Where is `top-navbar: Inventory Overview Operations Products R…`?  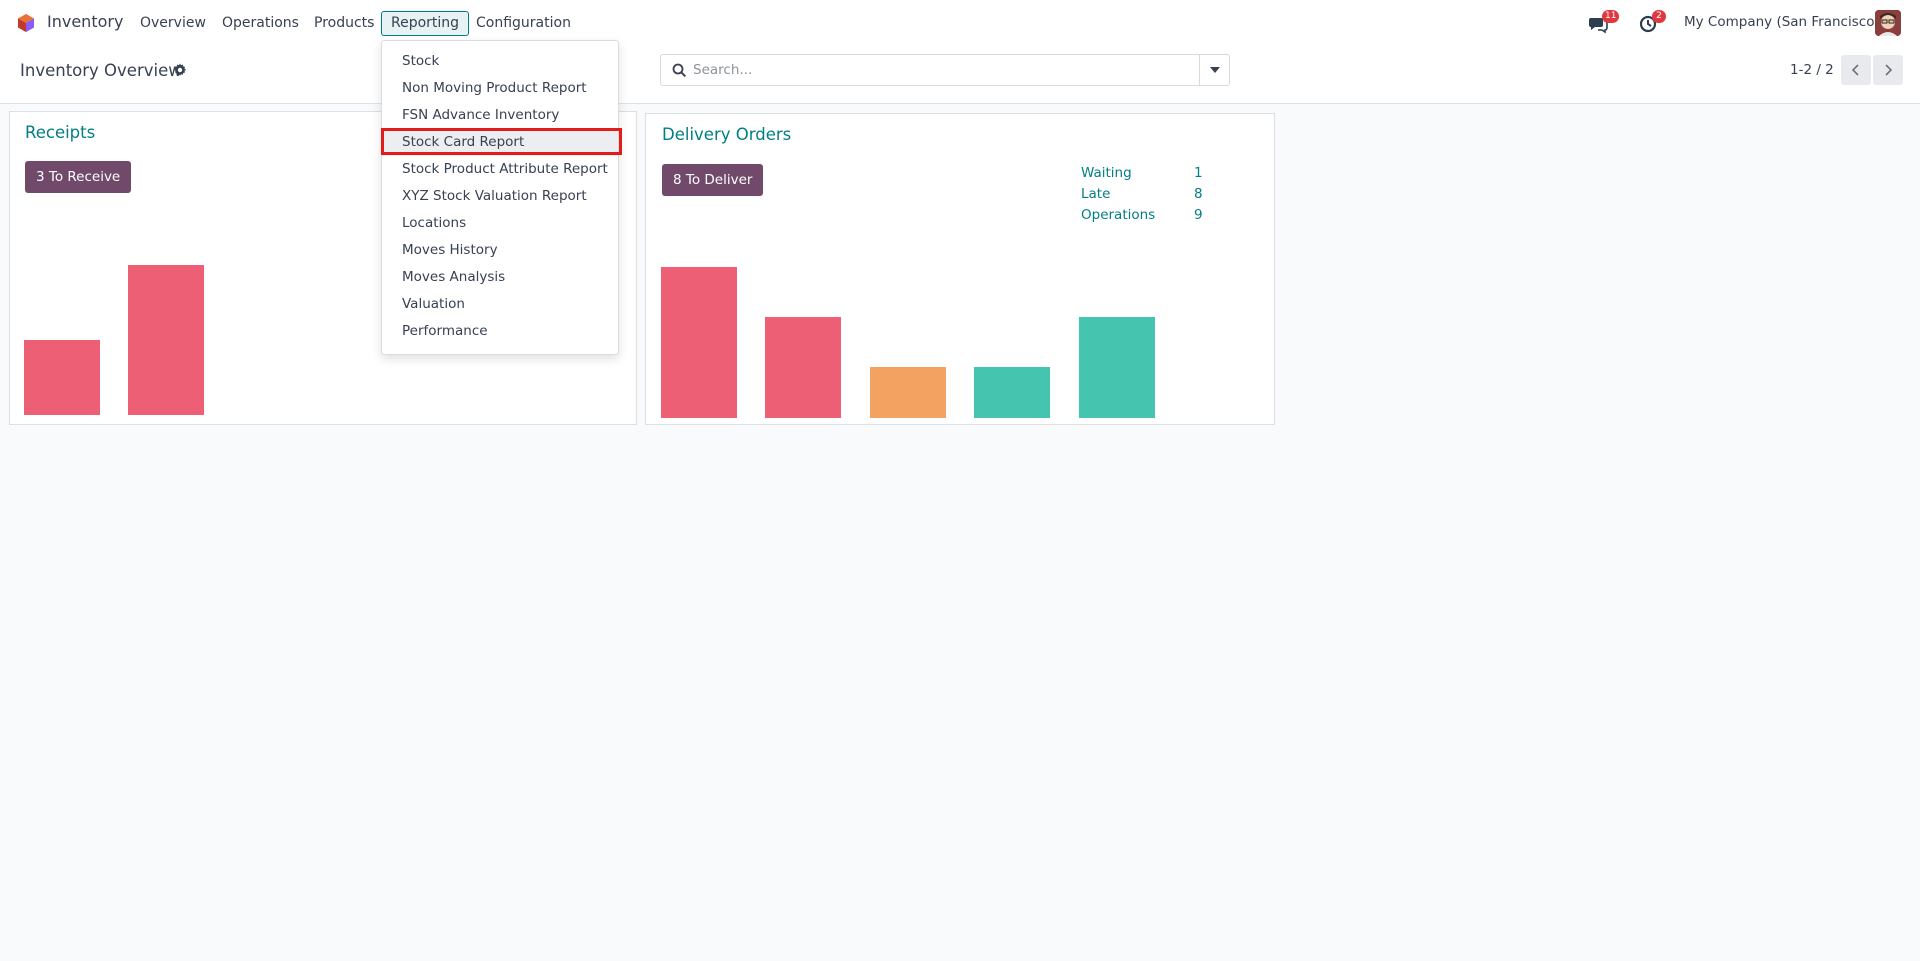
top-navbar: Inventory Overview Operations Products R… is located at coordinates (960, 23).